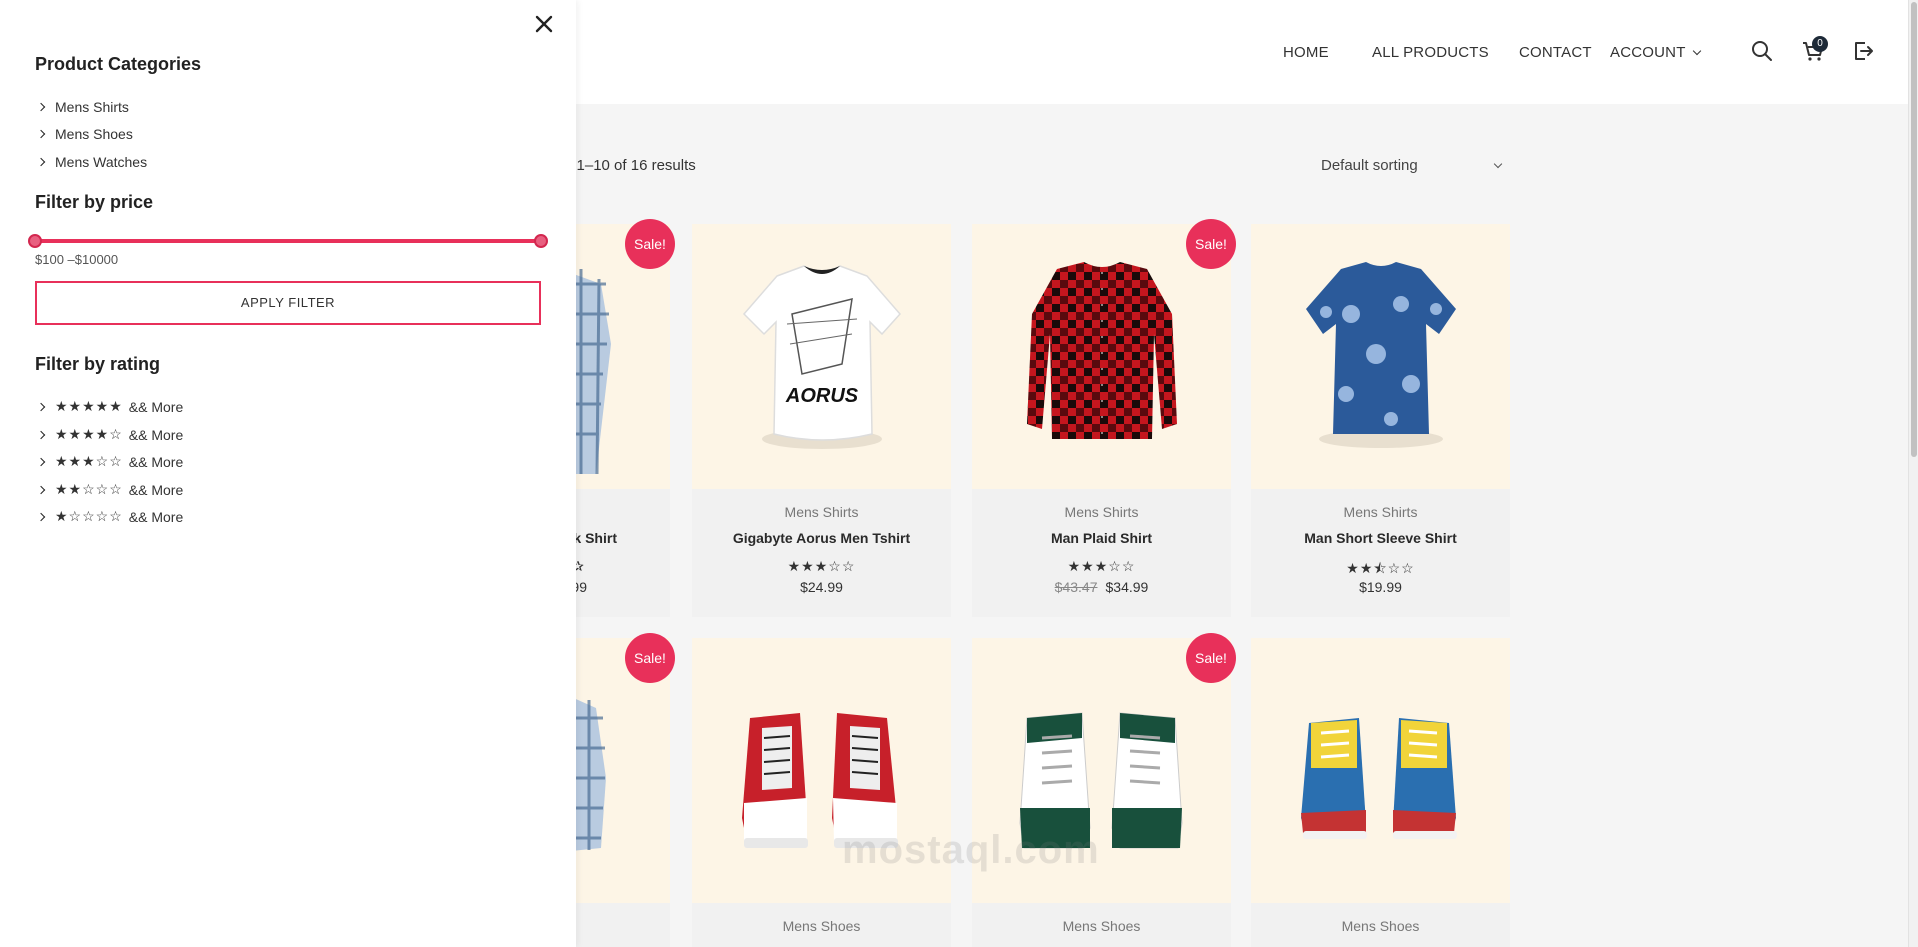 The height and width of the screenshot is (947, 1918). Describe the element at coordinates (1127, 587) in the screenshot. I see `product-sale-price: $34.99` at that location.